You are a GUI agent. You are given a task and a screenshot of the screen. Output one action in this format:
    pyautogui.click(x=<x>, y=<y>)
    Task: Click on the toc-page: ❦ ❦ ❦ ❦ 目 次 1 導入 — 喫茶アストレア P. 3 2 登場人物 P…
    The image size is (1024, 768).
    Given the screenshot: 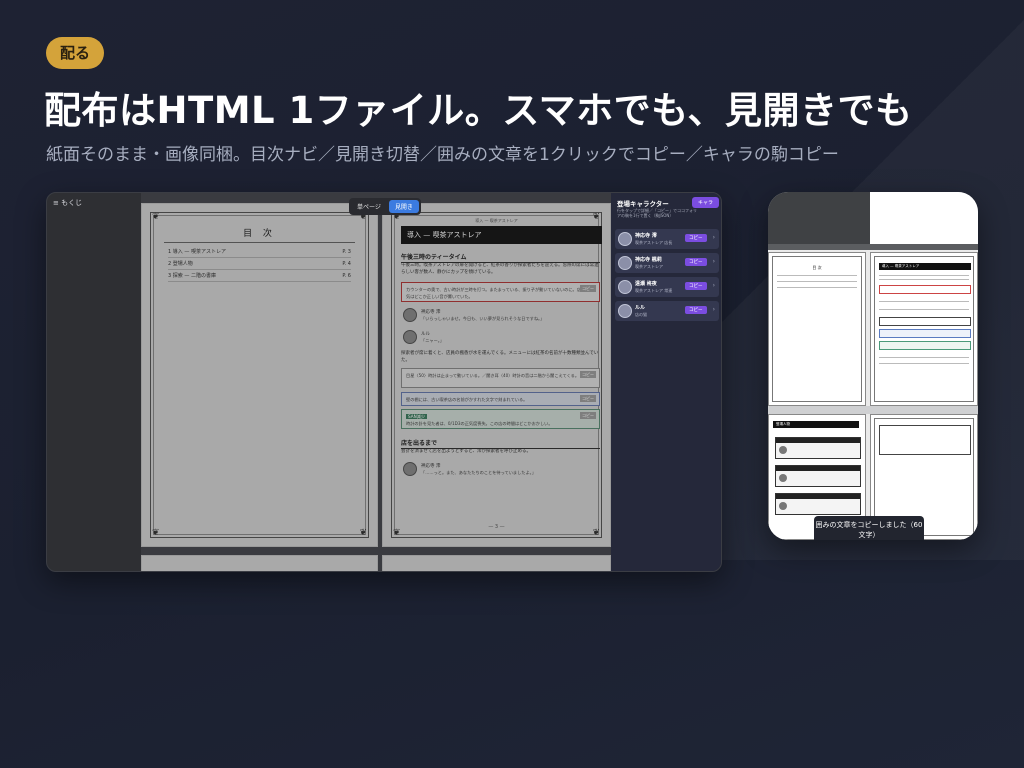 What is the action you would take?
    pyautogui.click(x=259, y=375)
    